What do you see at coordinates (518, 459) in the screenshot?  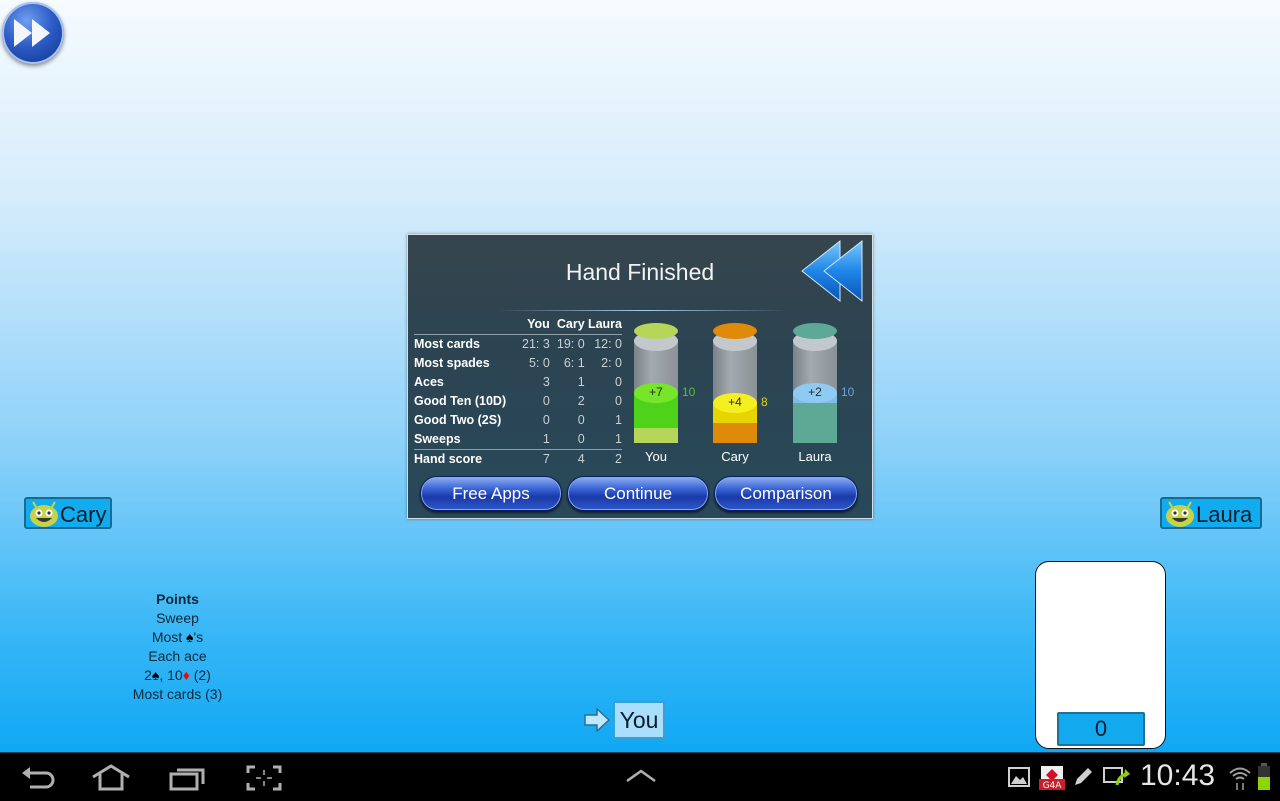 I see `total-row: Hand score 7 4 2` at bounding box center [518, 459].